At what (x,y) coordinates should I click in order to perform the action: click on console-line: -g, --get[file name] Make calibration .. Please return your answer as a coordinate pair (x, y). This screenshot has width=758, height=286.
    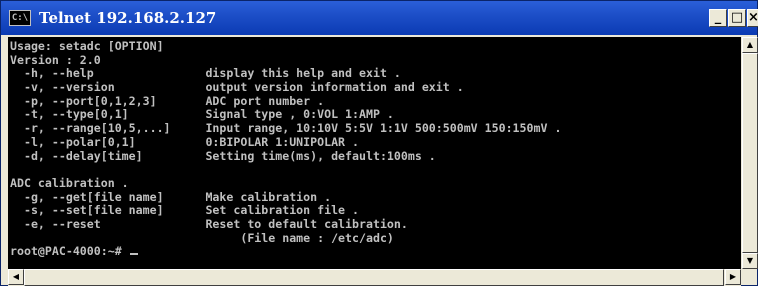
    Looking at the image, I should click on (171, 196).